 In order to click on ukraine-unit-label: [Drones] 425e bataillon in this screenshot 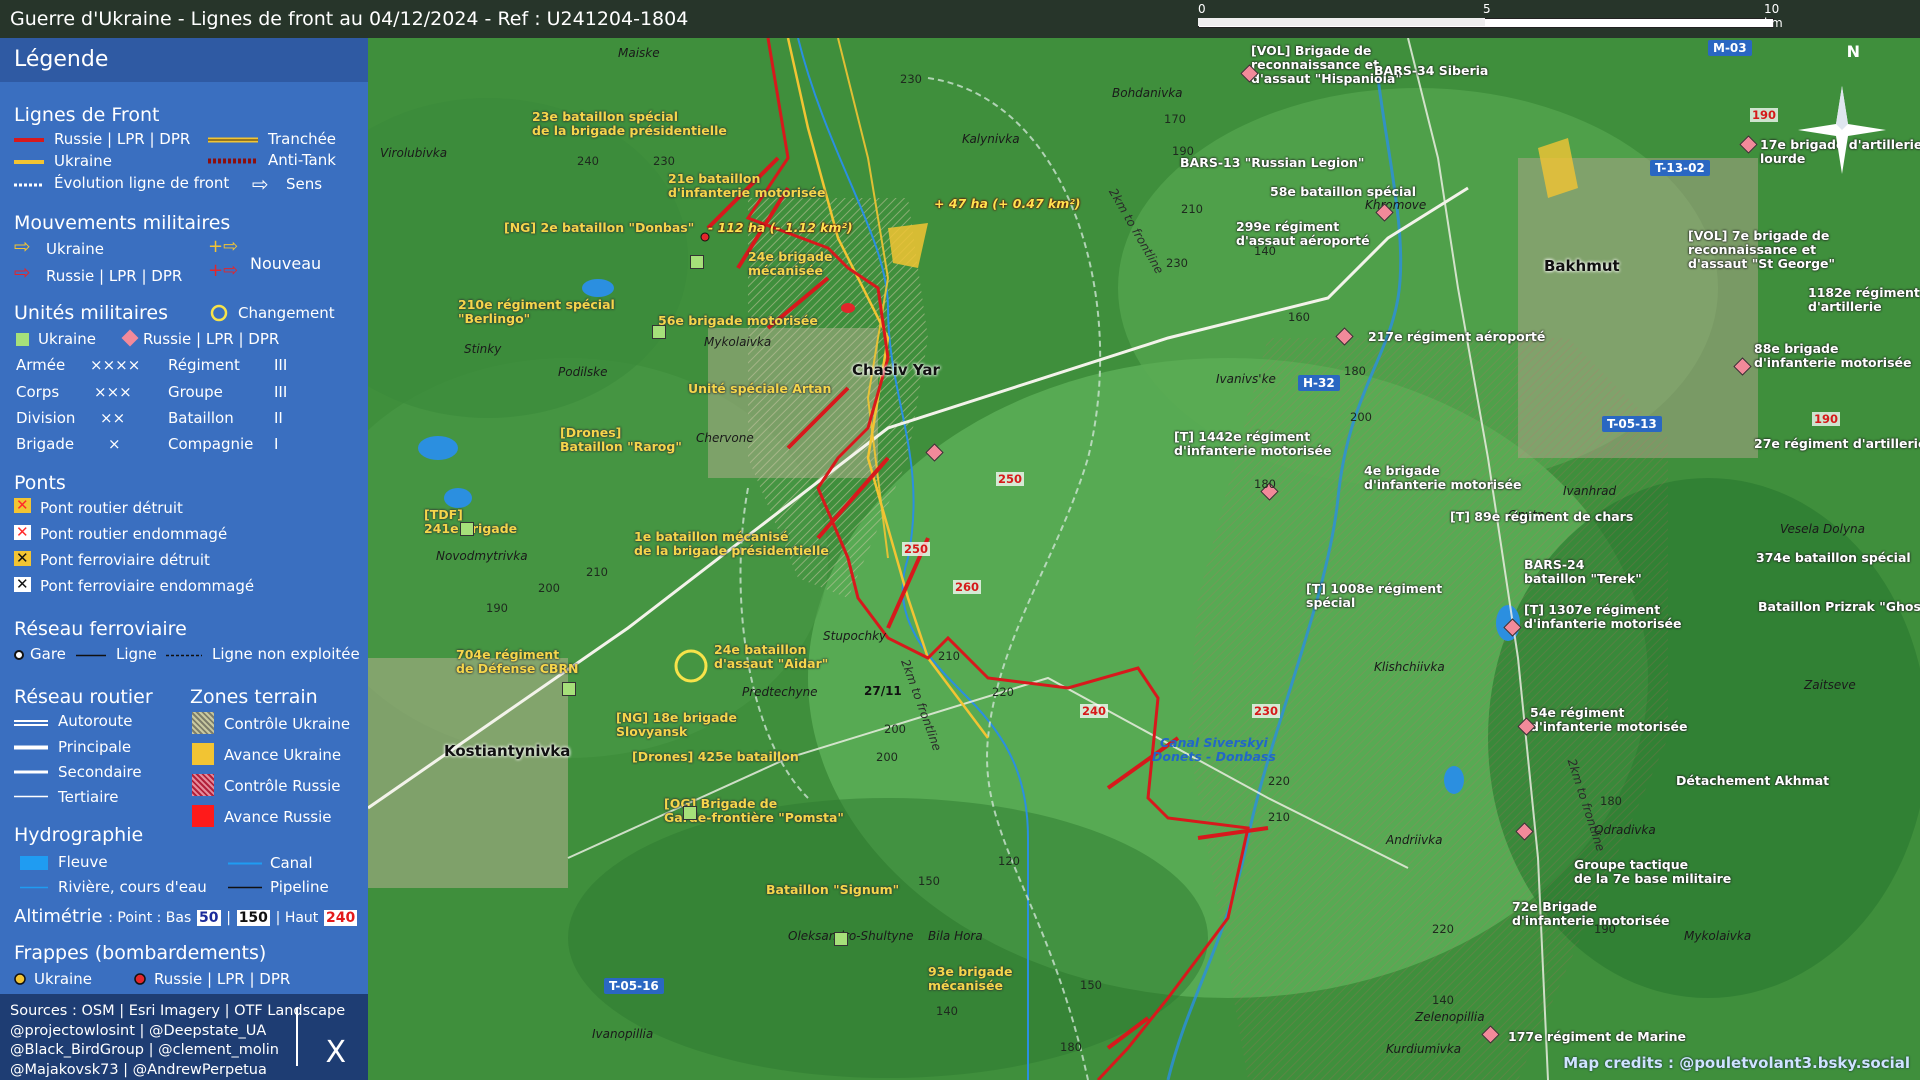, I will do `click(715, 756)`.